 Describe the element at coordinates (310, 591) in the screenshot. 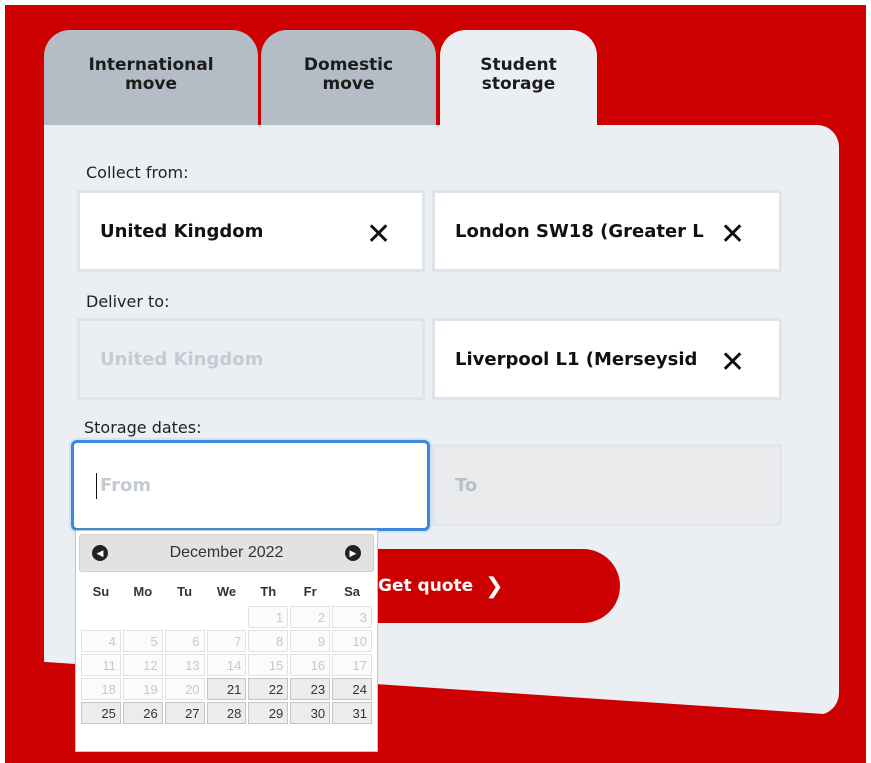

I see `weekday-header: Fr` at that location.